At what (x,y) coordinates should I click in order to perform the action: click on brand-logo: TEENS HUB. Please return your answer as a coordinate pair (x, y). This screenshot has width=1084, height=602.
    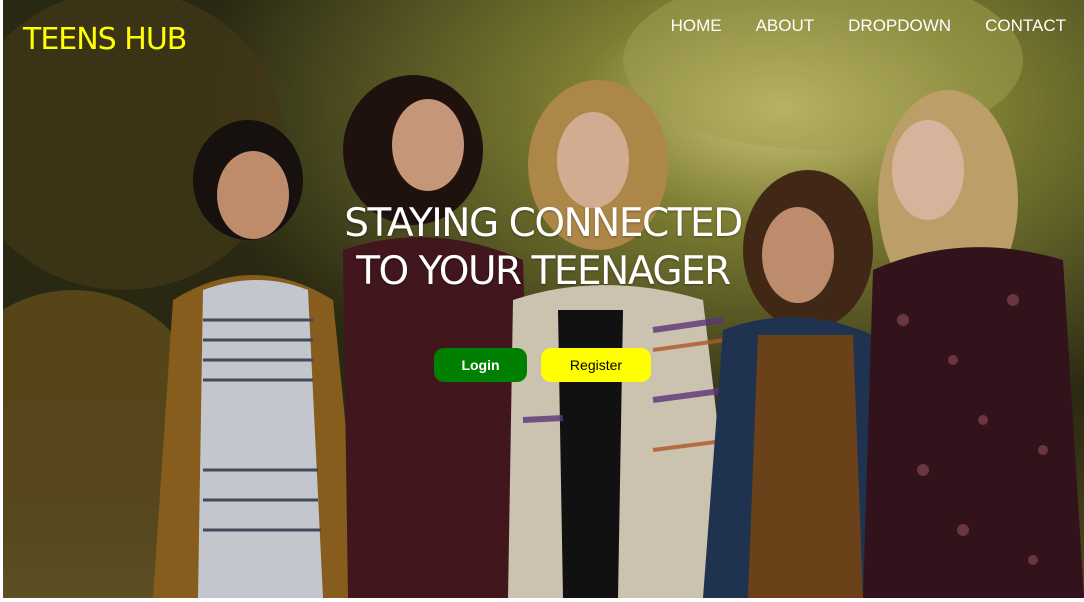
    Looking at the image, I should click on (105, 39).